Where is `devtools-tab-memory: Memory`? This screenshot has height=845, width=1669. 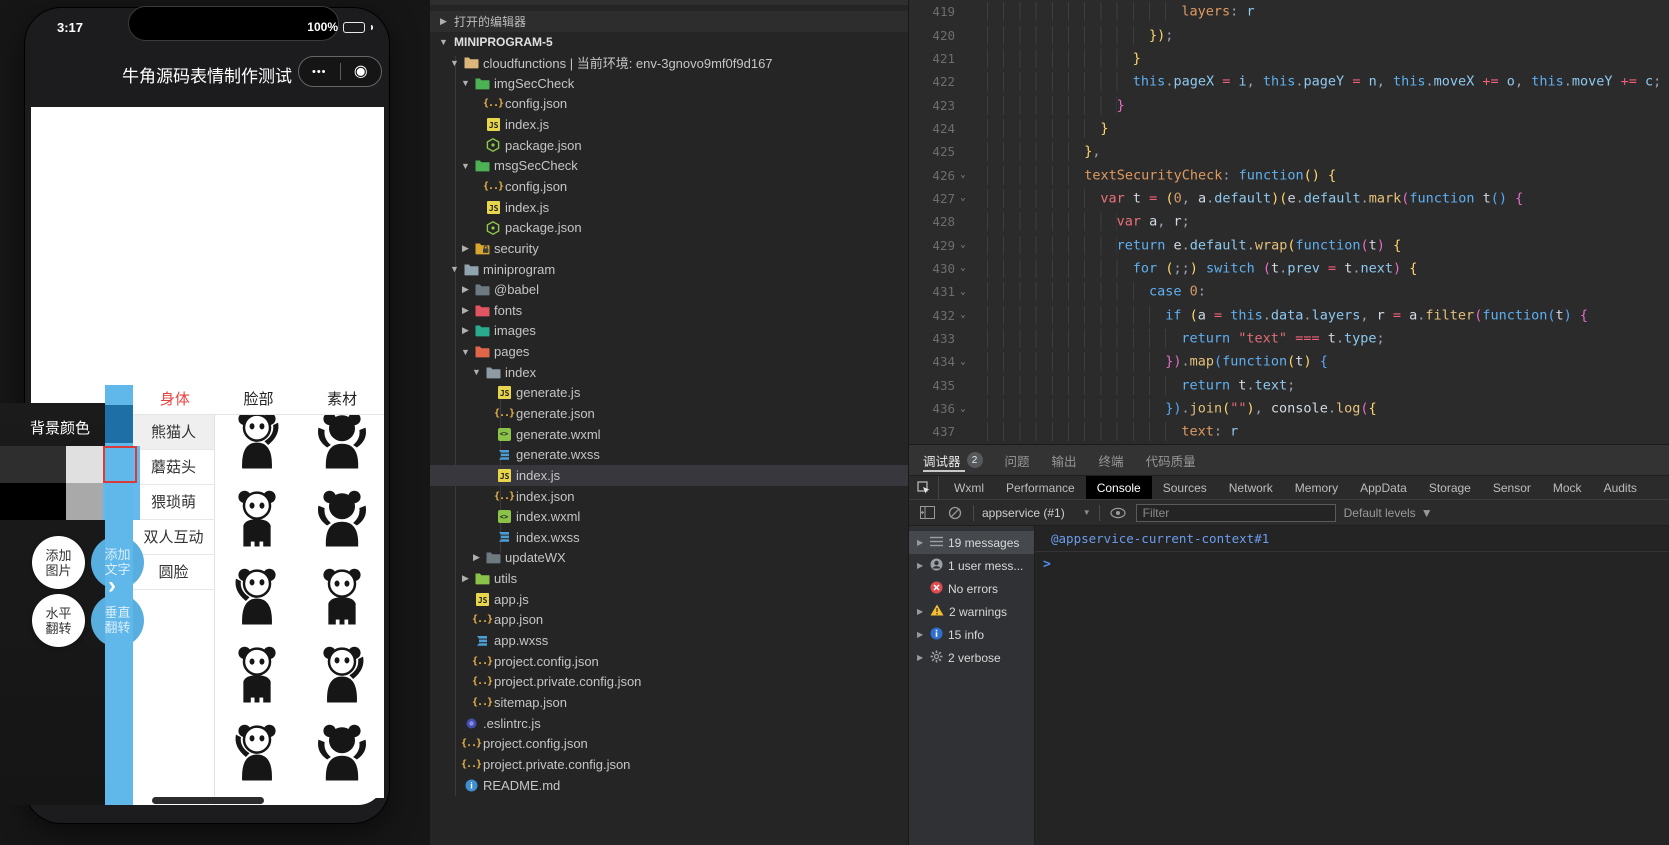
devtools-tab-memory: Memory is located at coordinates (1316, 487).